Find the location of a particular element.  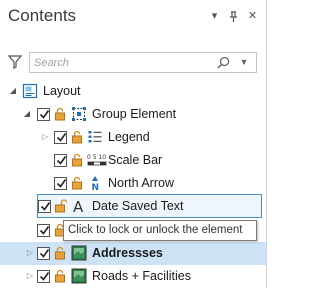

search-options-chevron-down-icon: ▼ is located at coordinates (244, 62).